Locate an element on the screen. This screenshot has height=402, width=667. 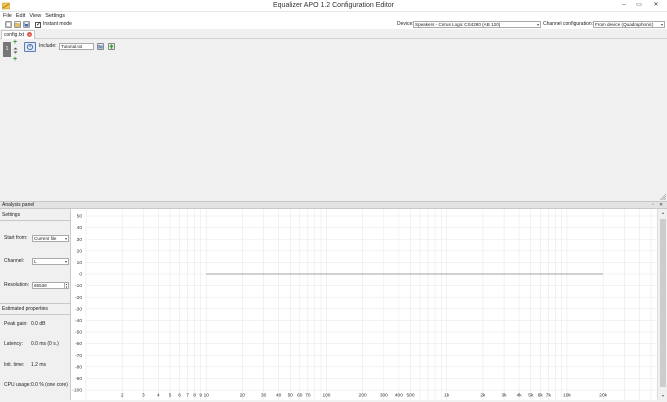
resolution-value: 65536 is located at coordinates (40, 285).